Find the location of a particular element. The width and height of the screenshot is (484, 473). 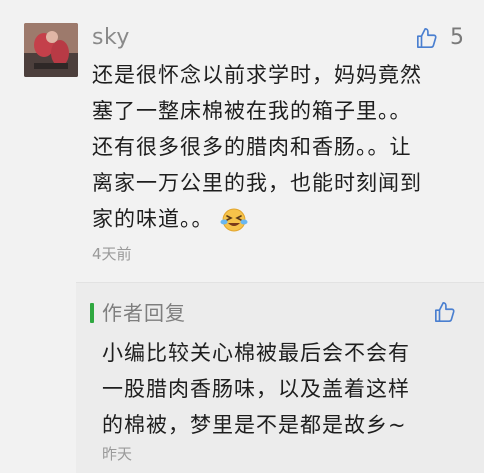

author-reply-label: 作者回复 is located at coordinates (144, 313).